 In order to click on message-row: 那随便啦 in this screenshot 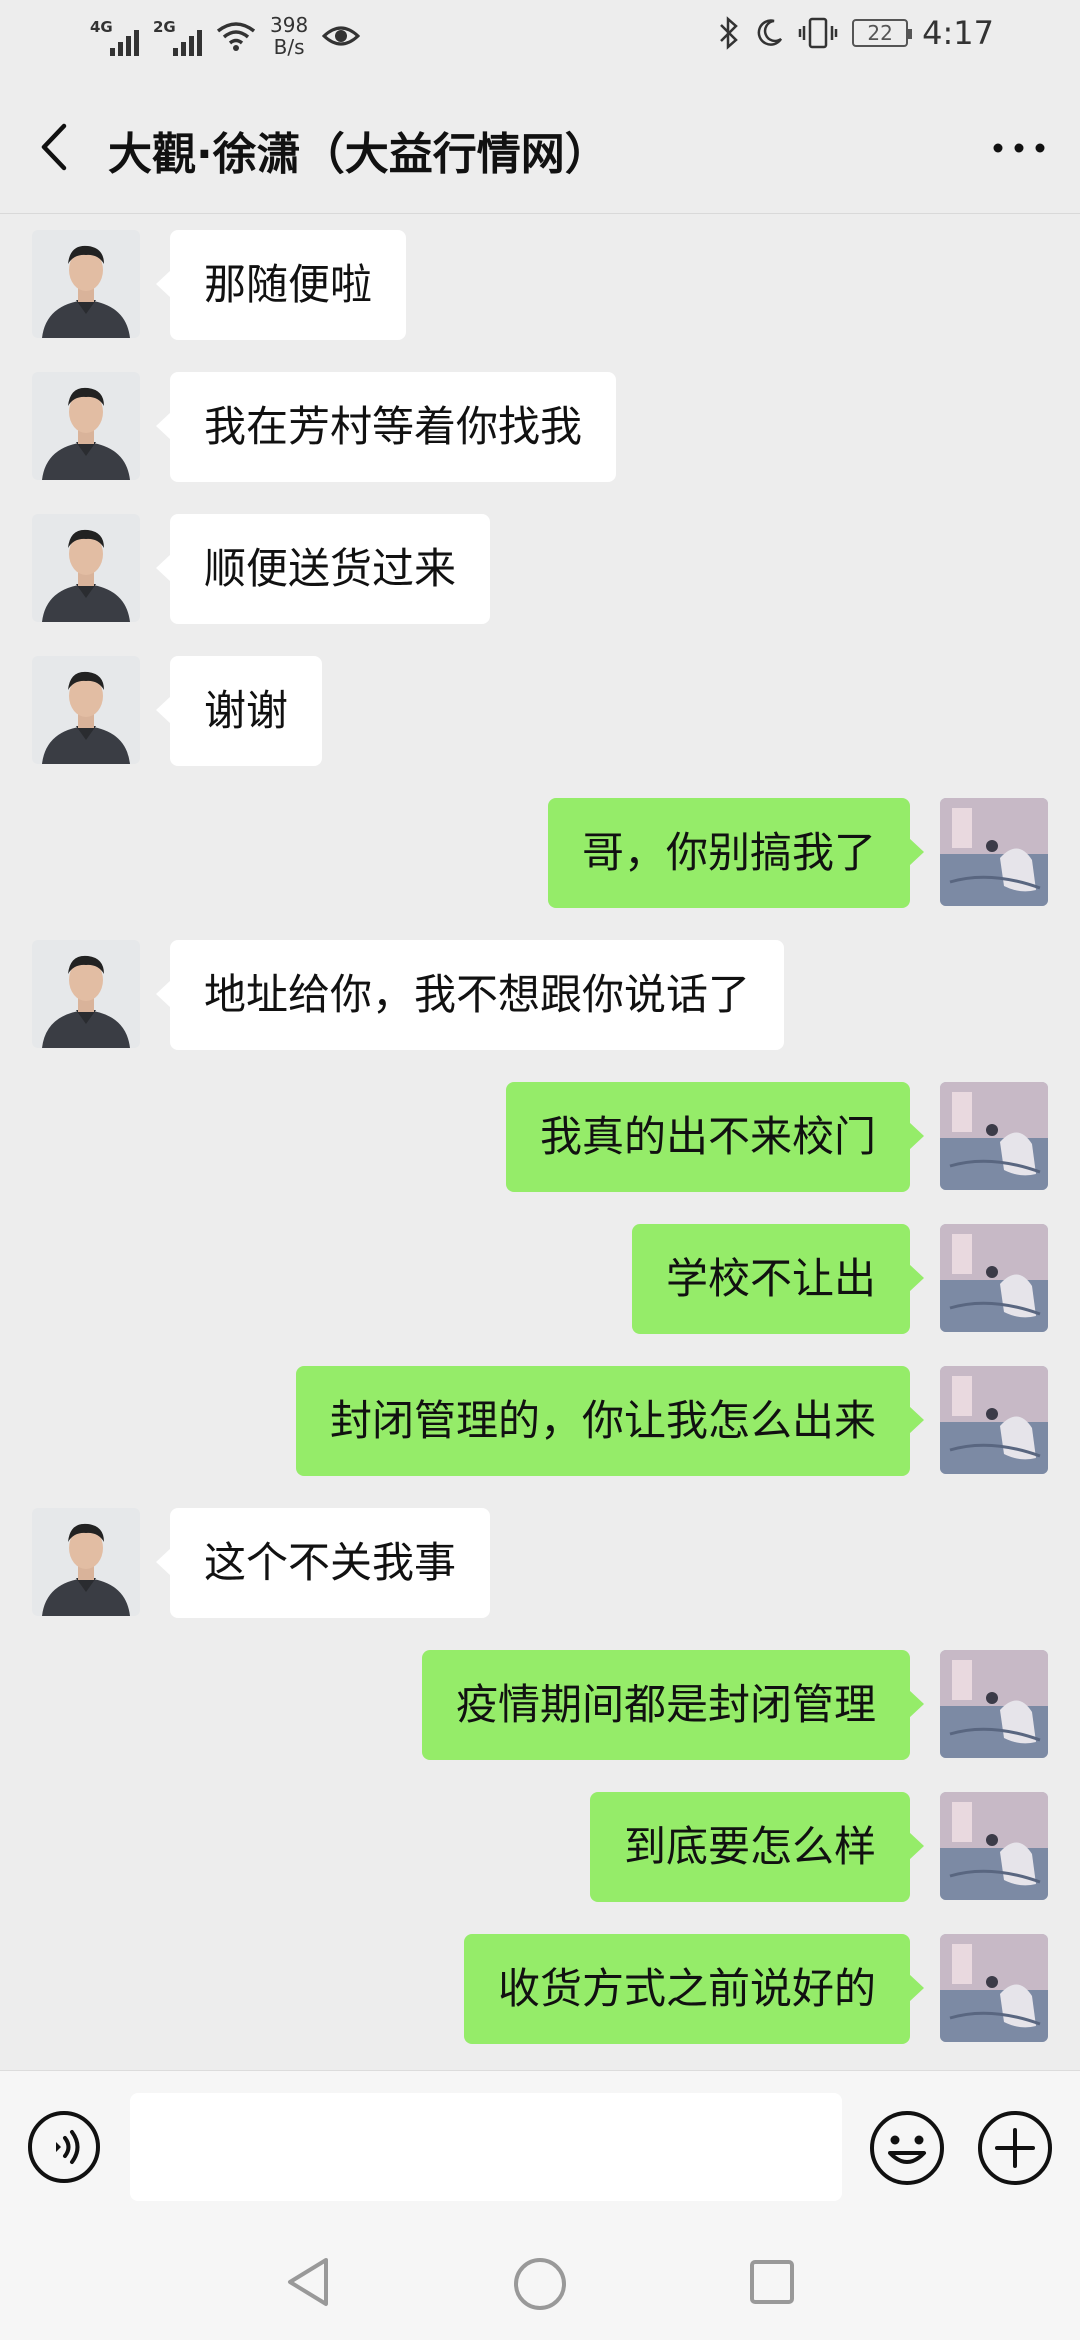, I will do `click(540, 285)`.